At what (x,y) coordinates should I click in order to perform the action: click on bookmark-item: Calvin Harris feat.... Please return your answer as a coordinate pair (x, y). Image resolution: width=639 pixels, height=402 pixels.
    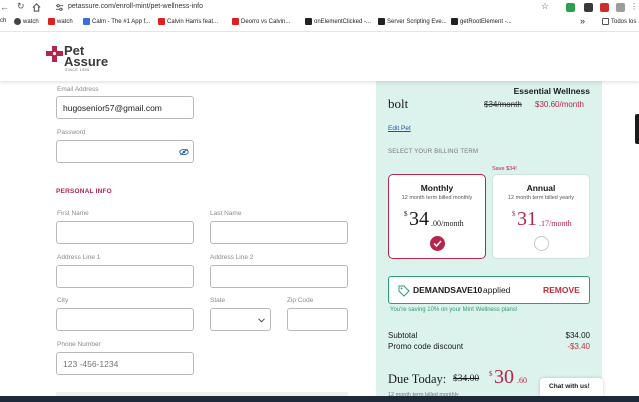
    Looking at the image, I should click on (188, 21).